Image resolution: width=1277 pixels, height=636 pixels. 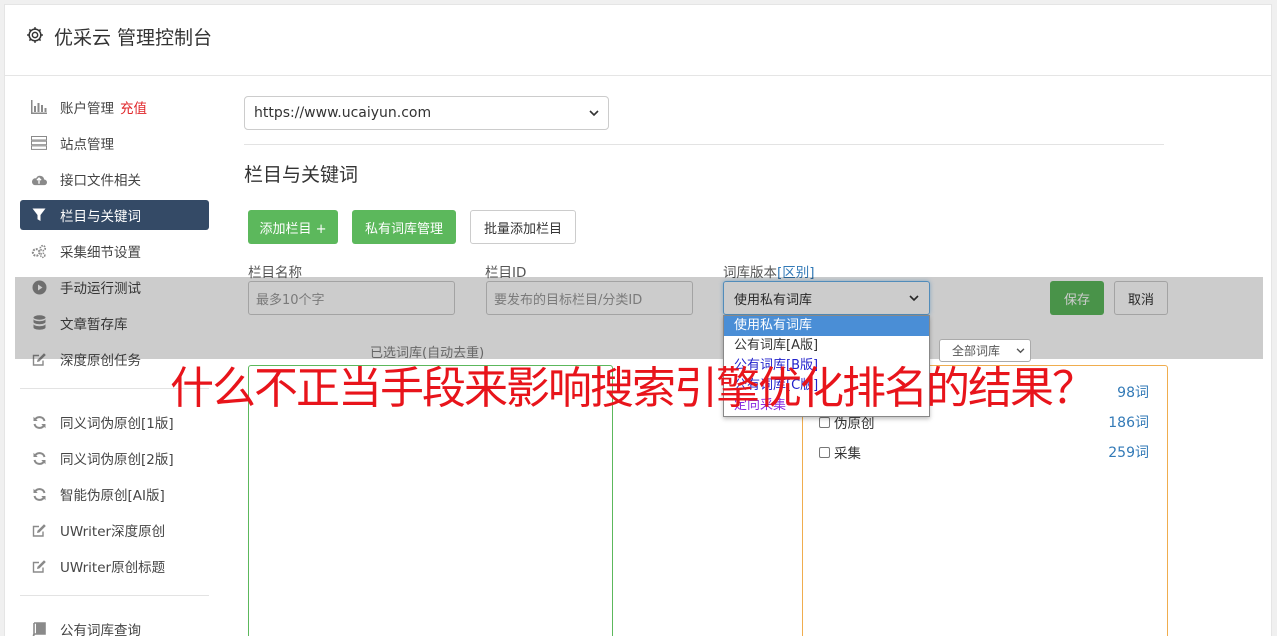 I want to click on sidebar-item-public-lib-query: 公有词库查询, so click(x=114, y=625).